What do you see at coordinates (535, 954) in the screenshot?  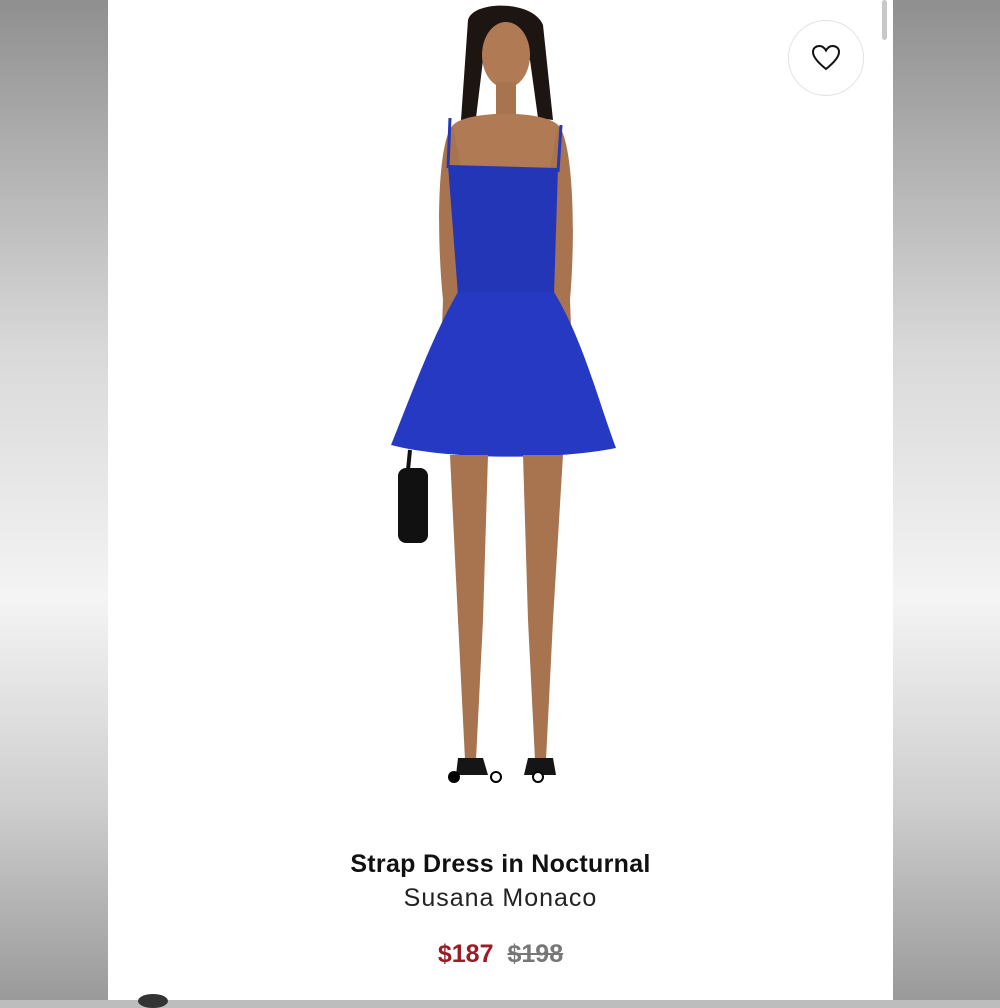 I see `original-price: $198` at bounding box center [535, 954].